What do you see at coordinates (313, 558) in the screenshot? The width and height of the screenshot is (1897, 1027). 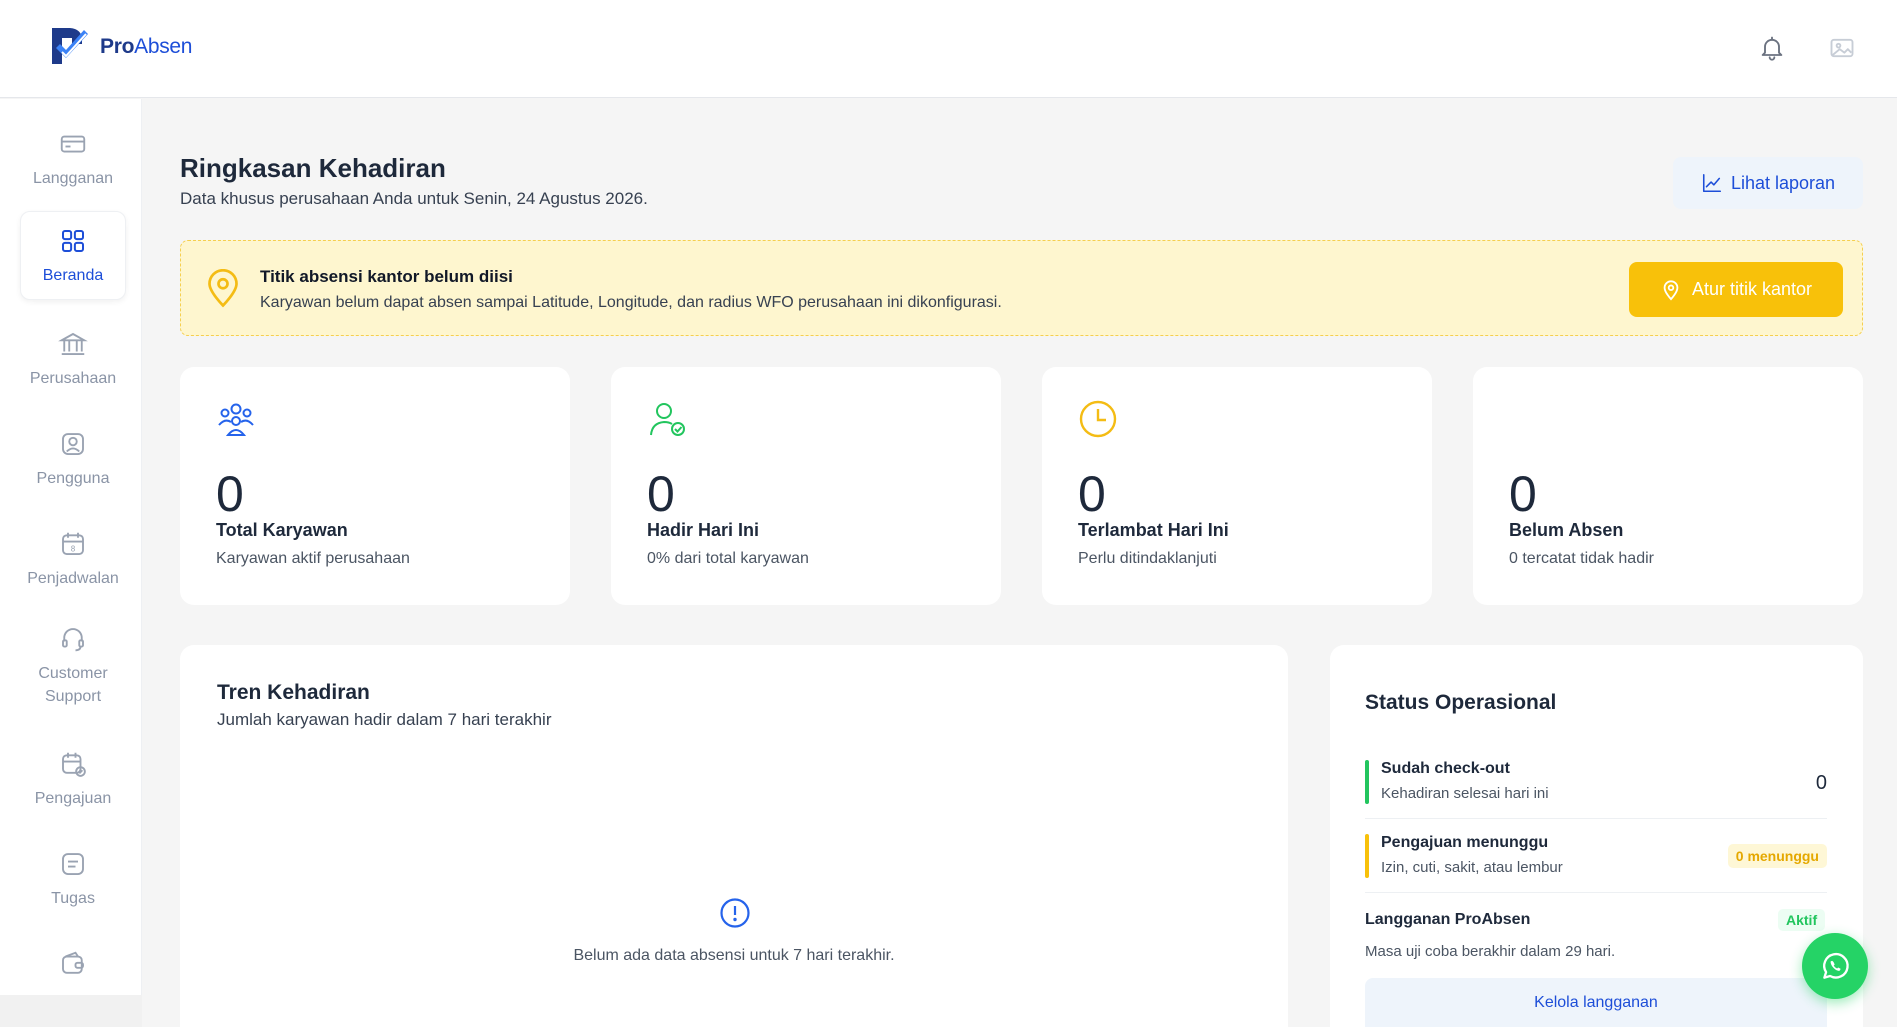 I see `stat-sub: Karyawan aktif perusahaan` at bounding box center [313, 558].